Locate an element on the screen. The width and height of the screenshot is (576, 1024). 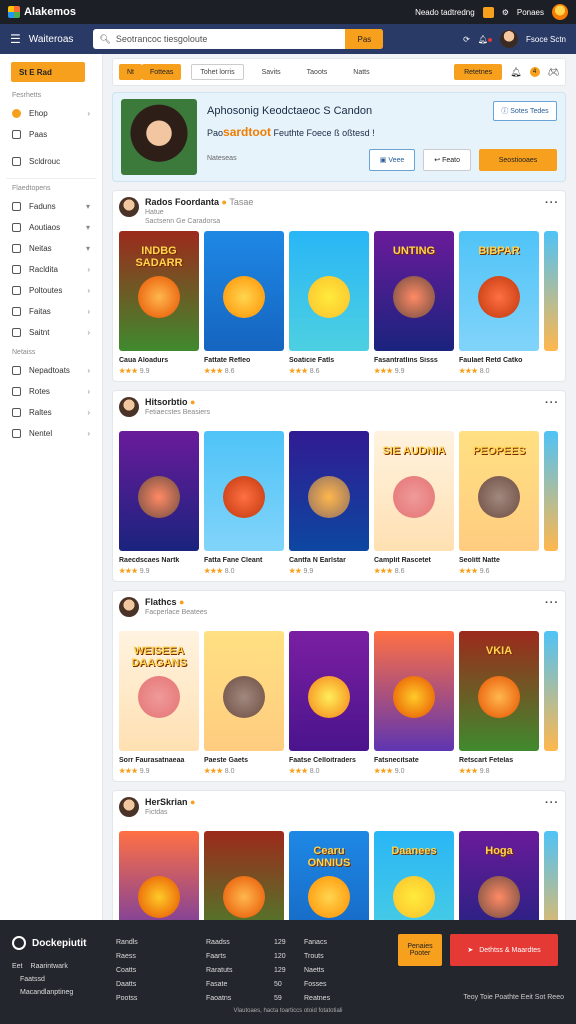
search-input: Seotrancoc tiesgoloute is located at coordinates (162, 39).